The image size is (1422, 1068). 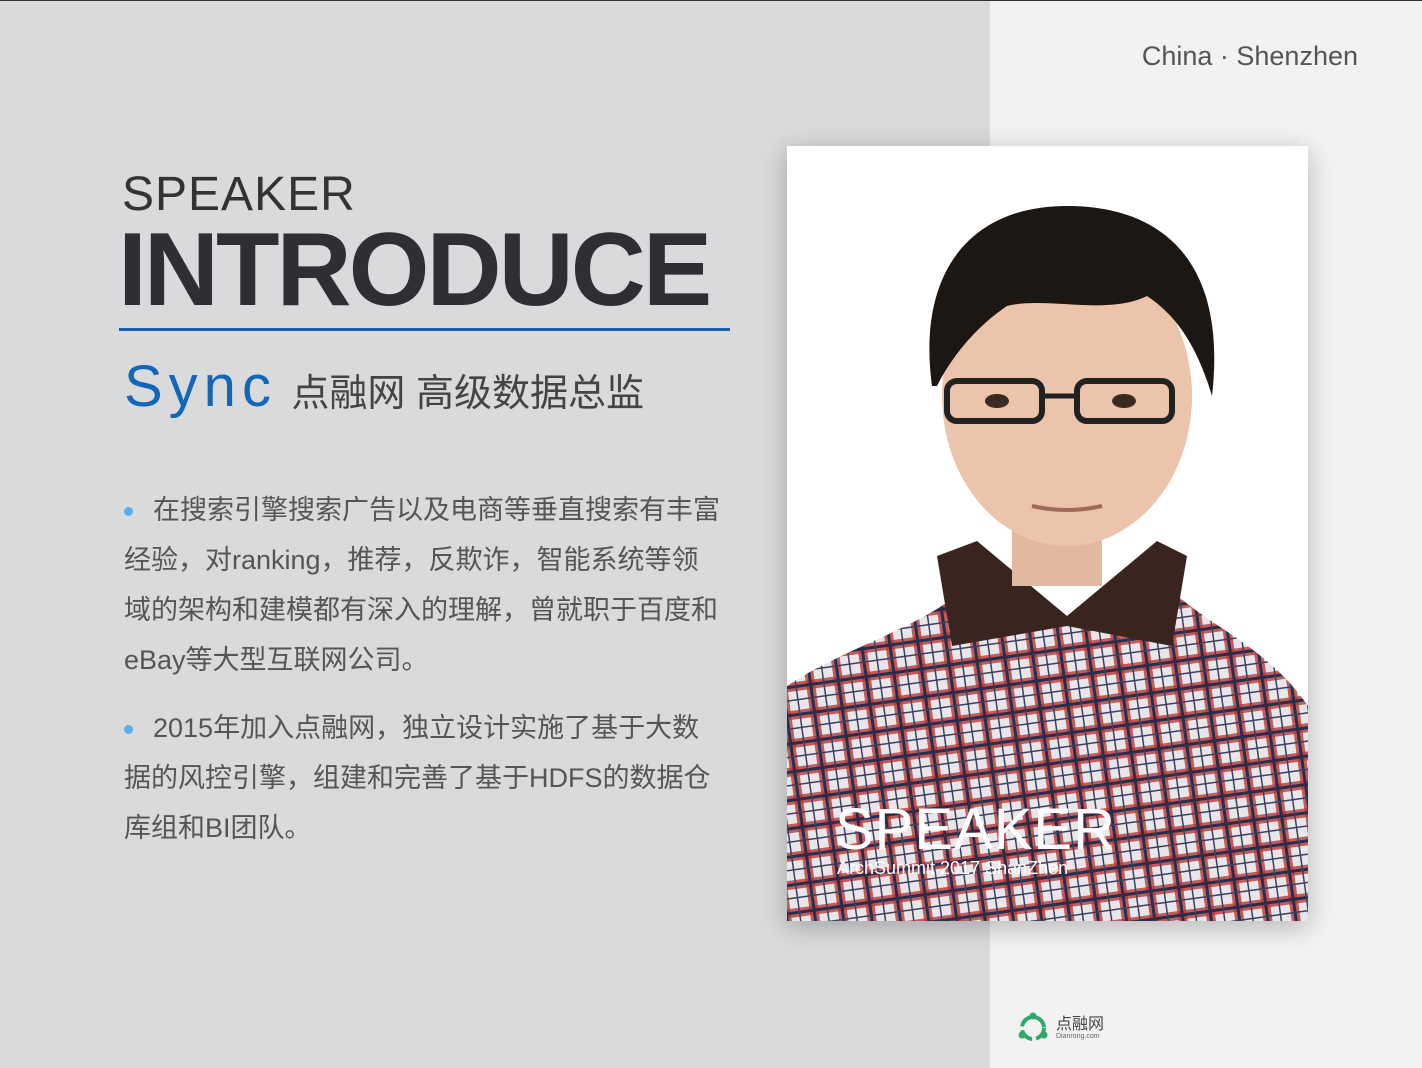 I want to click on divider, so click(x=424, y=329).